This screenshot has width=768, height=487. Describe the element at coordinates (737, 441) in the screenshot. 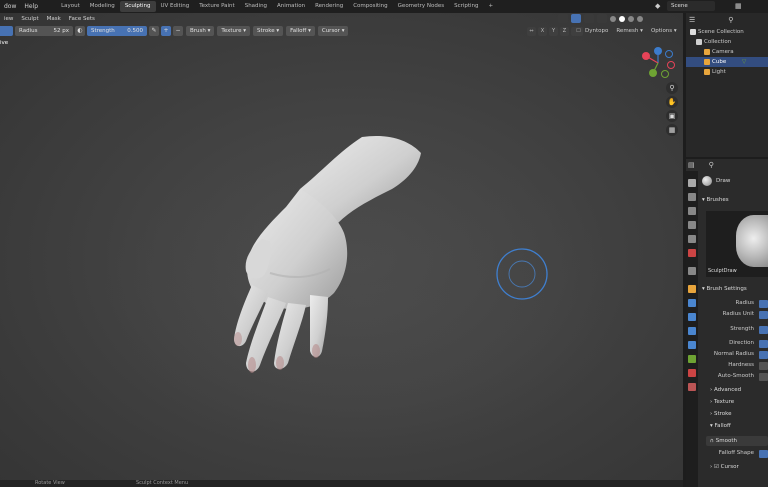

I see `falloff-preset-dropdown: ∩ Smooth` at that location.